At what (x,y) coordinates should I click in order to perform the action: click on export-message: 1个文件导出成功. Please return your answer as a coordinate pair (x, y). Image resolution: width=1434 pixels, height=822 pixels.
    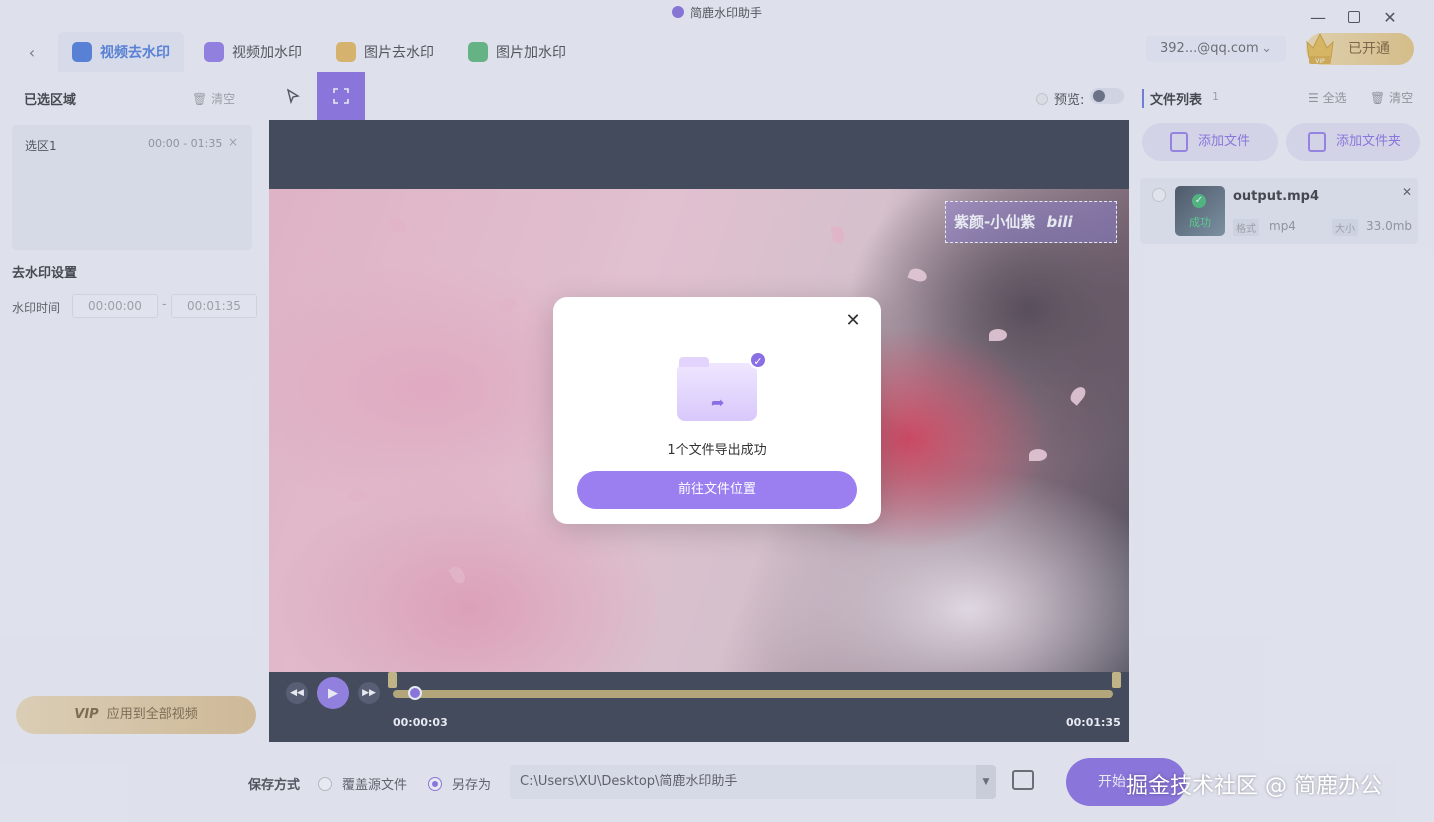
    Looking at the image, I should click on (717, 450).